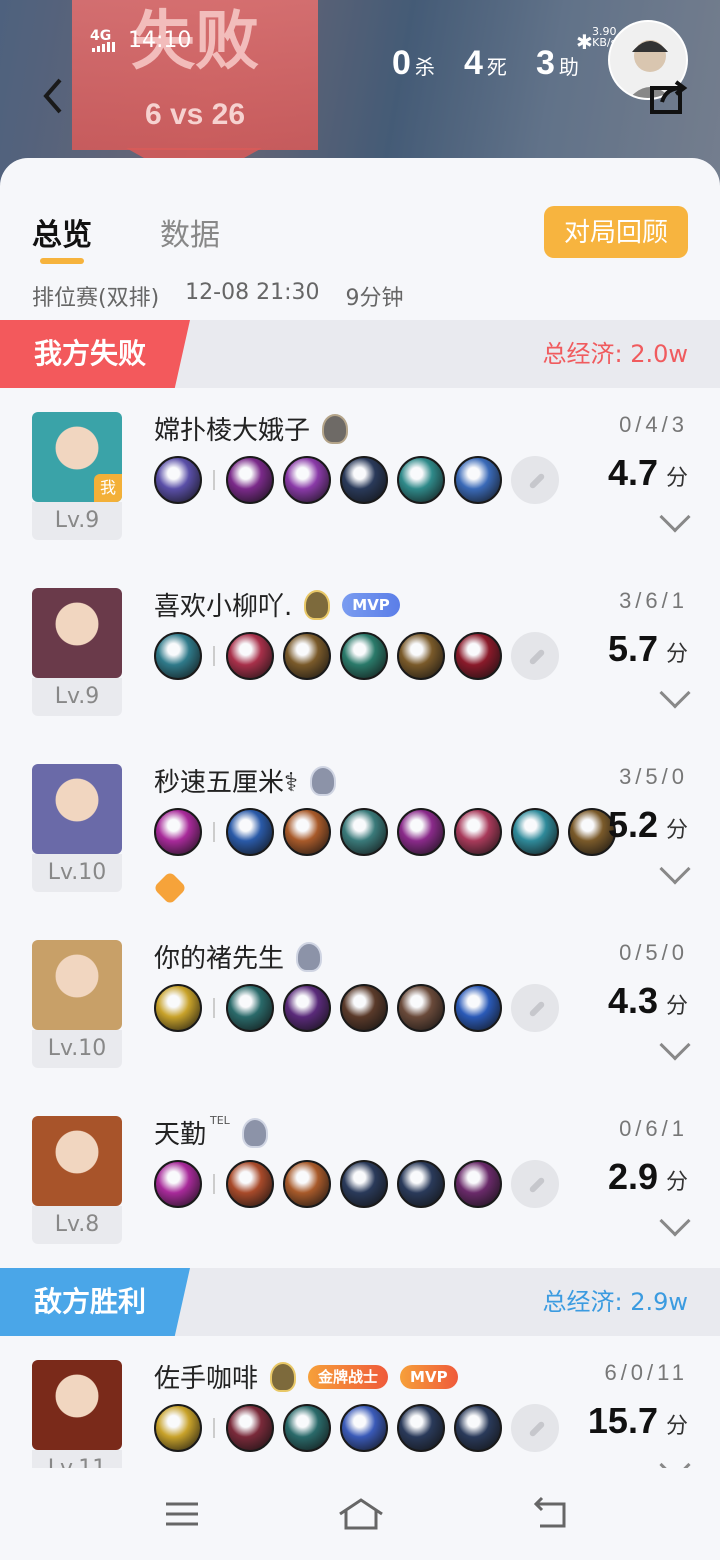 The width and height of the screenshot is (720, 1560). I want to click on enemy-economy: 总经济: 2.9w, so click(615, 1302).